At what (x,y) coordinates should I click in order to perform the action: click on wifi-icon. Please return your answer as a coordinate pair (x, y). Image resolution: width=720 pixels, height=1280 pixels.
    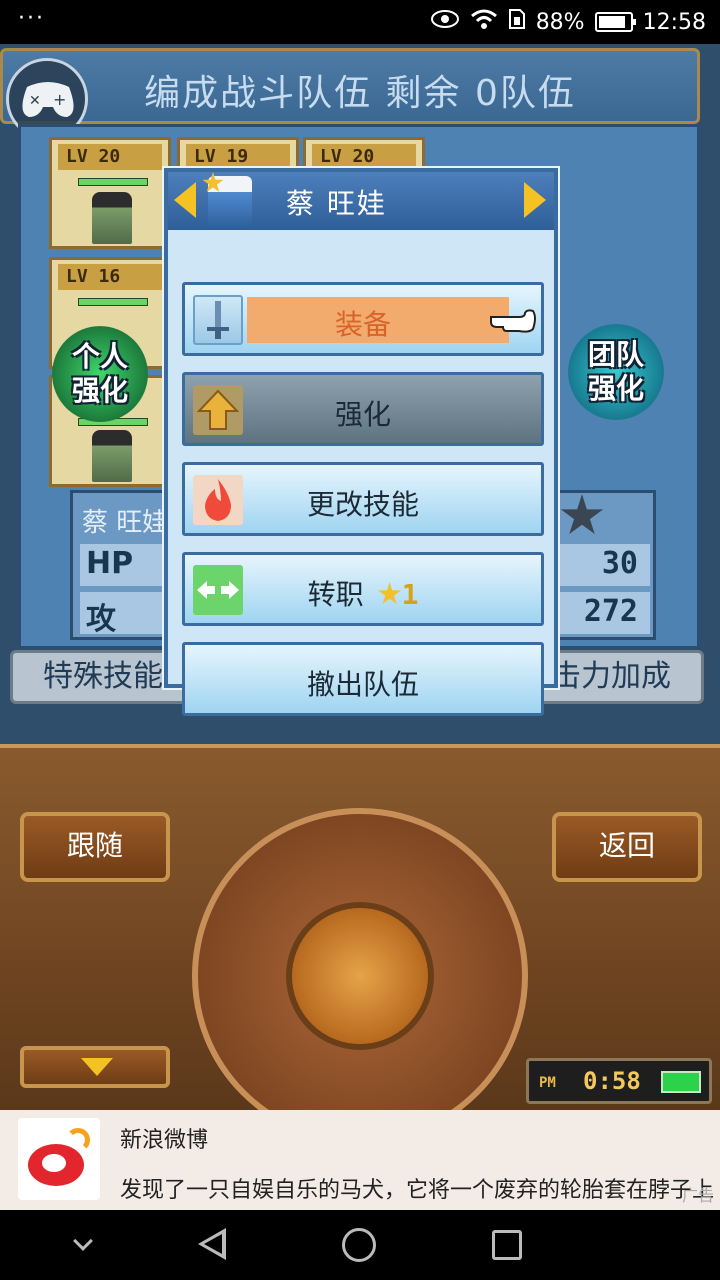
    Looking at the image, I should click on (484, 22).